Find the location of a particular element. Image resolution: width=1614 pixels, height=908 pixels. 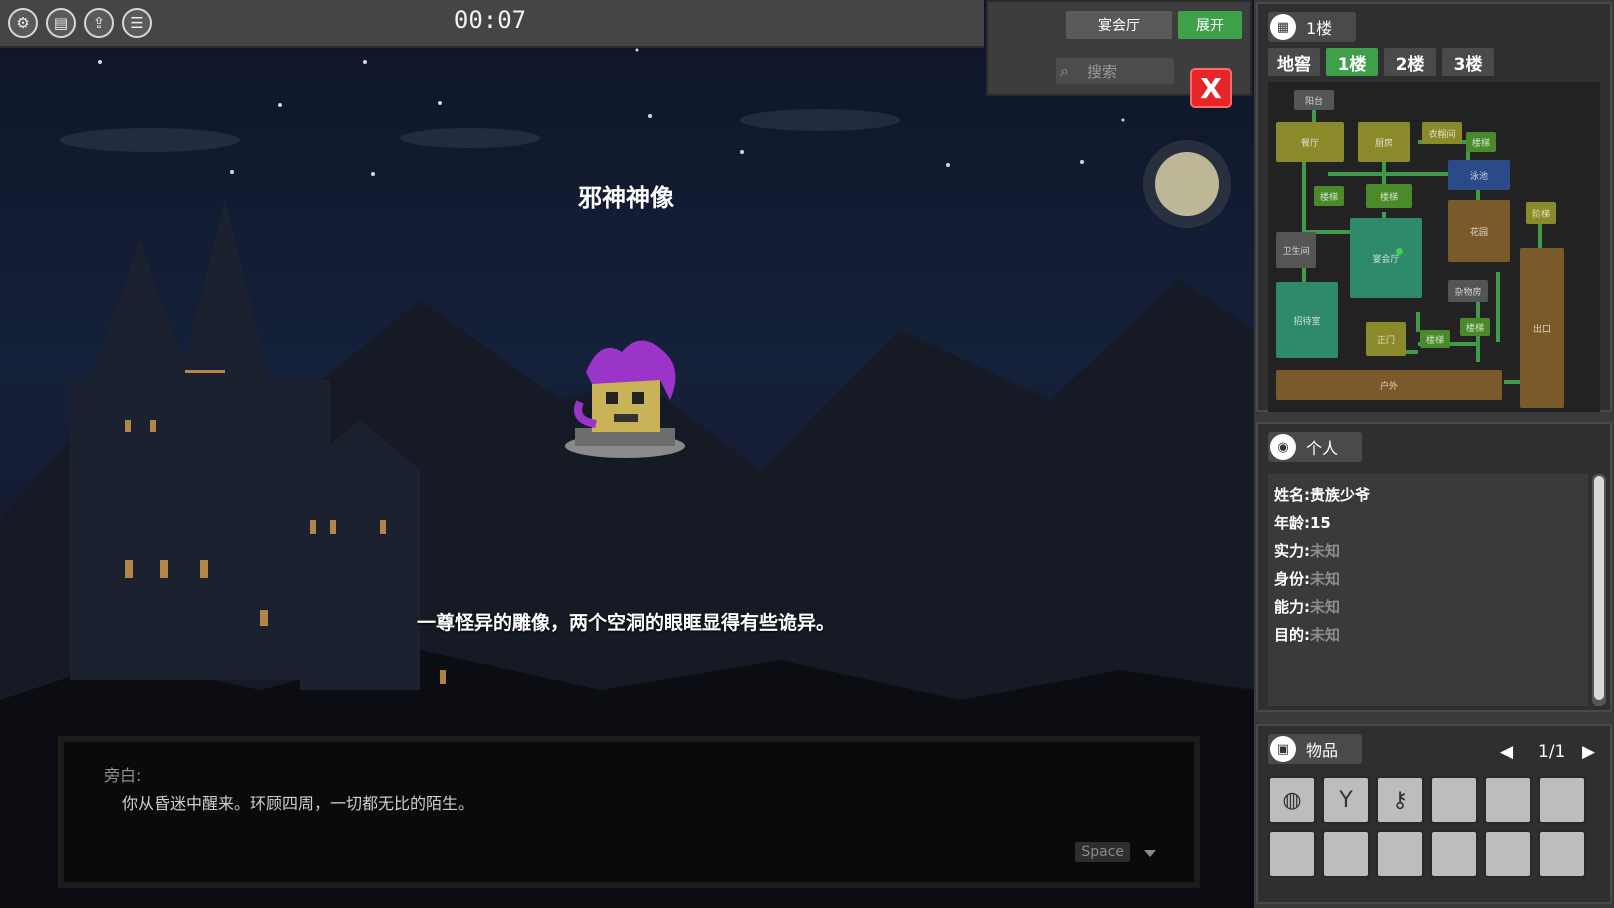

personal-scrollbar is located at coordinates (1599, 590).